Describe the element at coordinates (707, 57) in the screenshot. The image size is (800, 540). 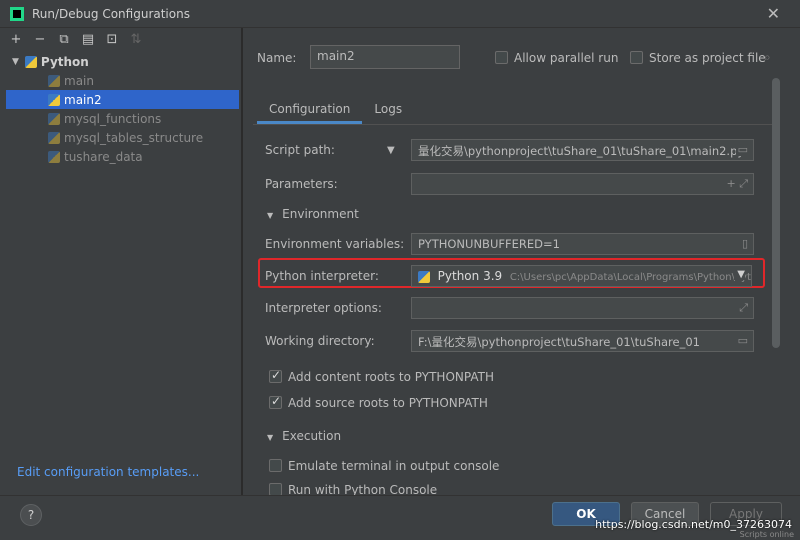
I see `checkbox-label: Store as project file` at that location.